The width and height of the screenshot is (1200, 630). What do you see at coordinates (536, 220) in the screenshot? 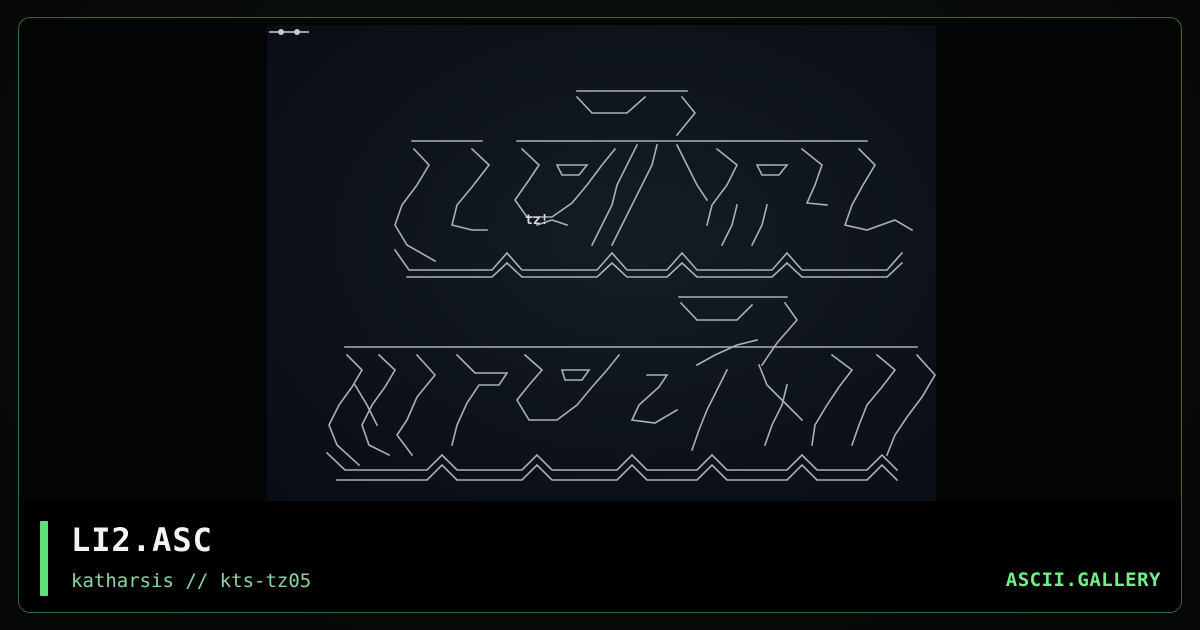
I see `ascii-tag-label: tz!` at bounding box center [536, 220].